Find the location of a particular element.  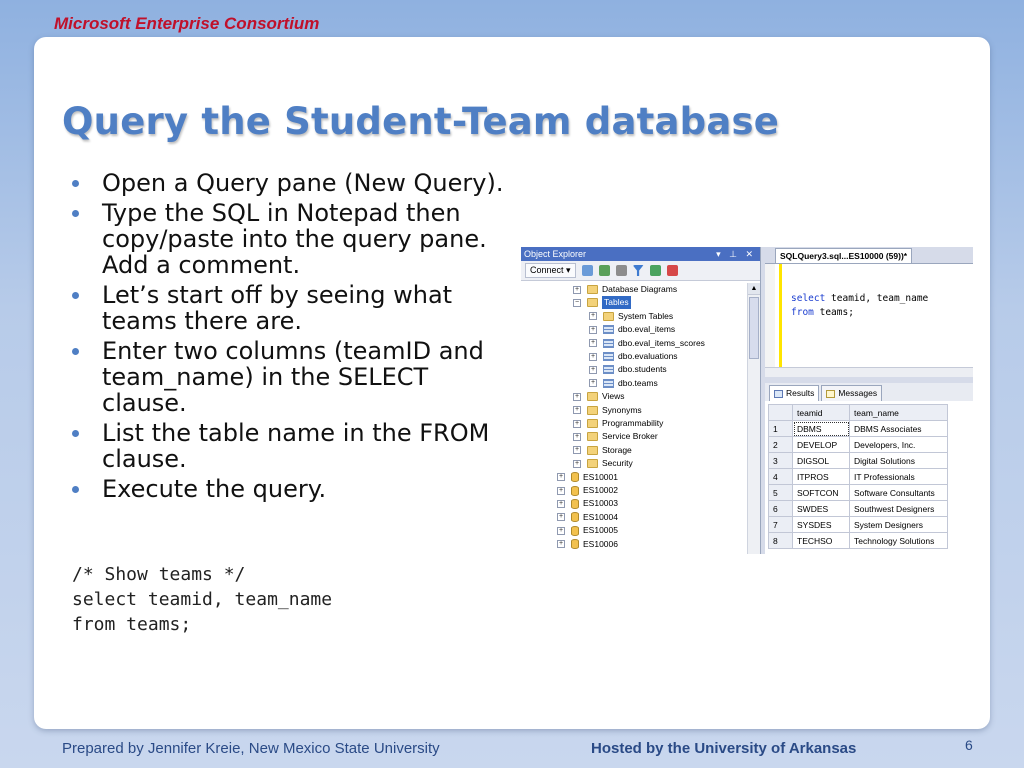

tree-node: + dbo.evaluations is located at coordinates (633, 356).